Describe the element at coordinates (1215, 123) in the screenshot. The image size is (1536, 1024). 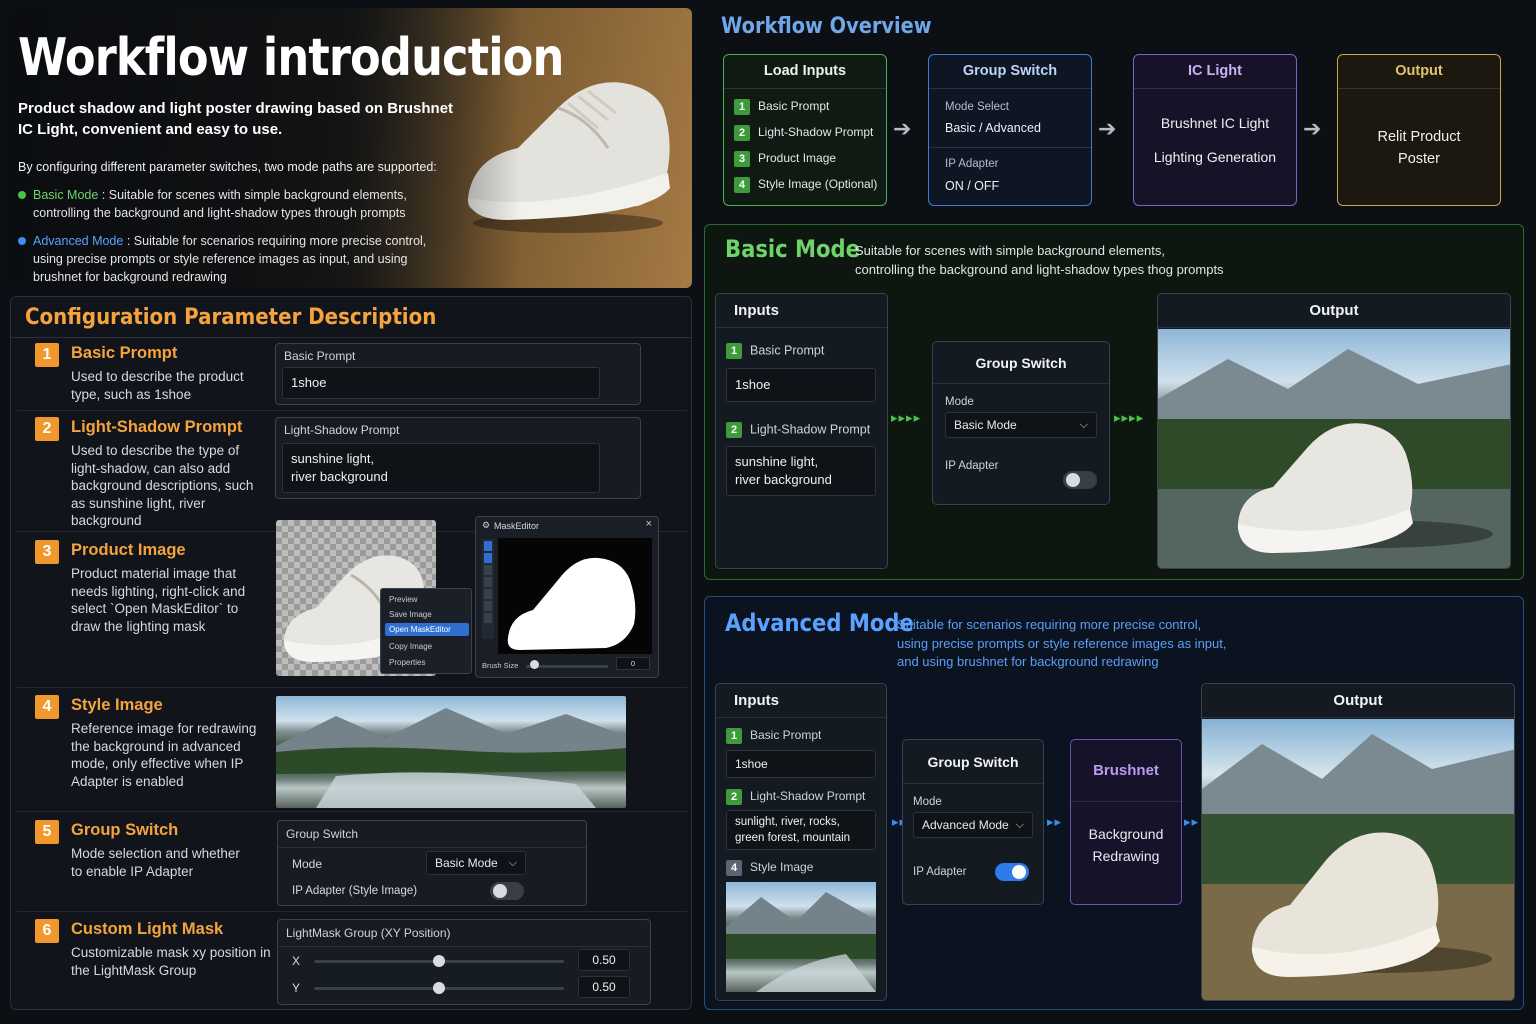
I see `wf-ic-line1: Brushnet IC Light` at that location.